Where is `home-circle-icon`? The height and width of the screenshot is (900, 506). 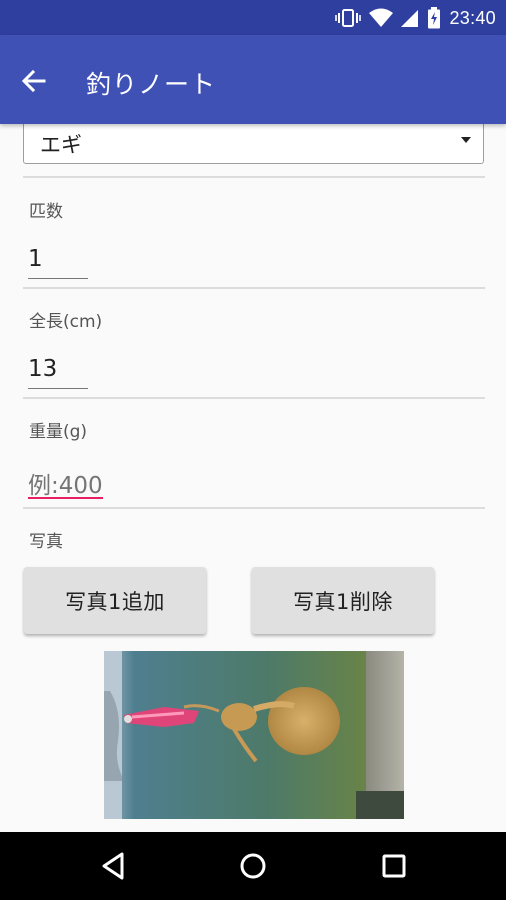 home-circle-icon is located at coordinates (253, 866).